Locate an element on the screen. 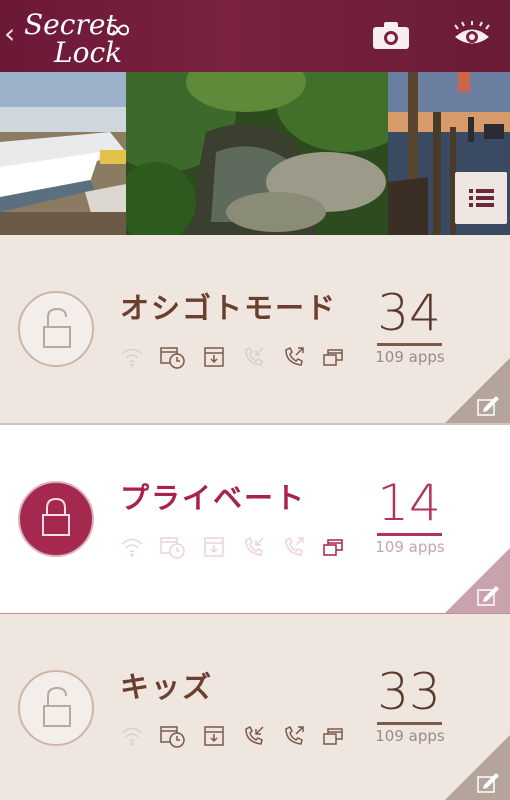 This screenshot has width=510, height=800. camera-icon is located at coordinates (391, 35).